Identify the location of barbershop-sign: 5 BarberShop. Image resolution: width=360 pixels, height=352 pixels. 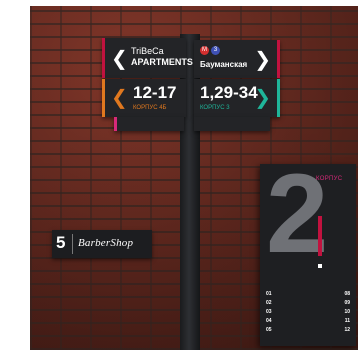
(102, 244).